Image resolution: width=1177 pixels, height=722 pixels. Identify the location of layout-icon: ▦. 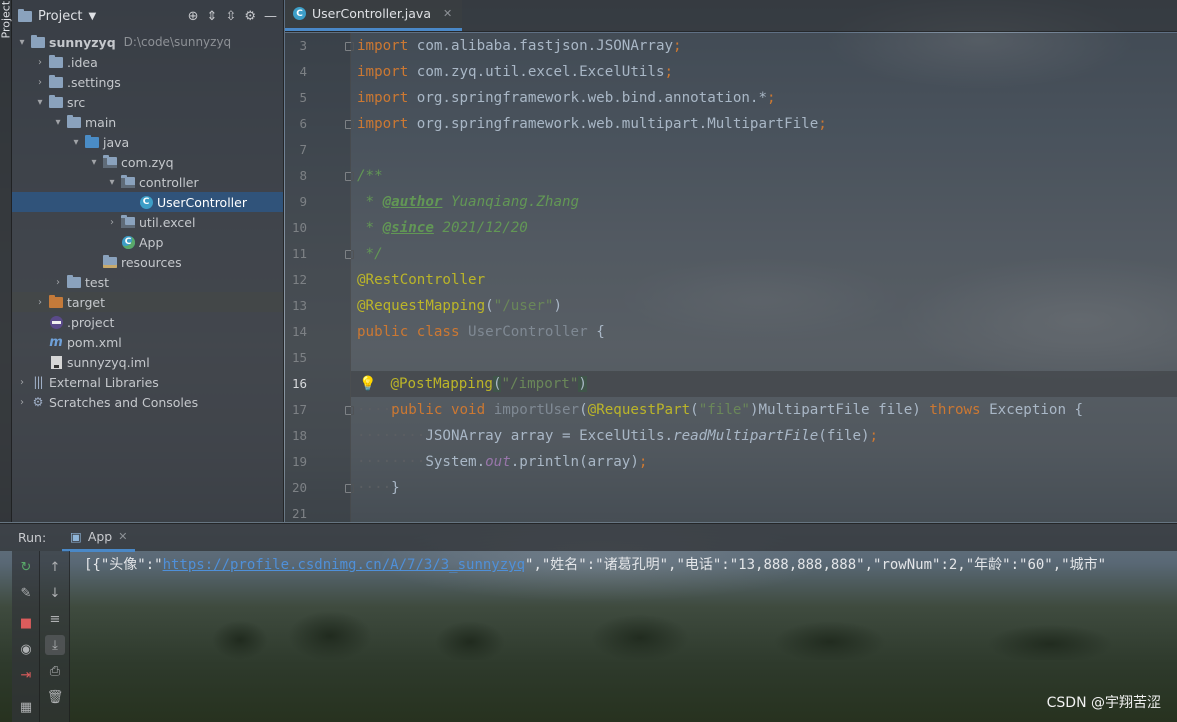
(26, 707).